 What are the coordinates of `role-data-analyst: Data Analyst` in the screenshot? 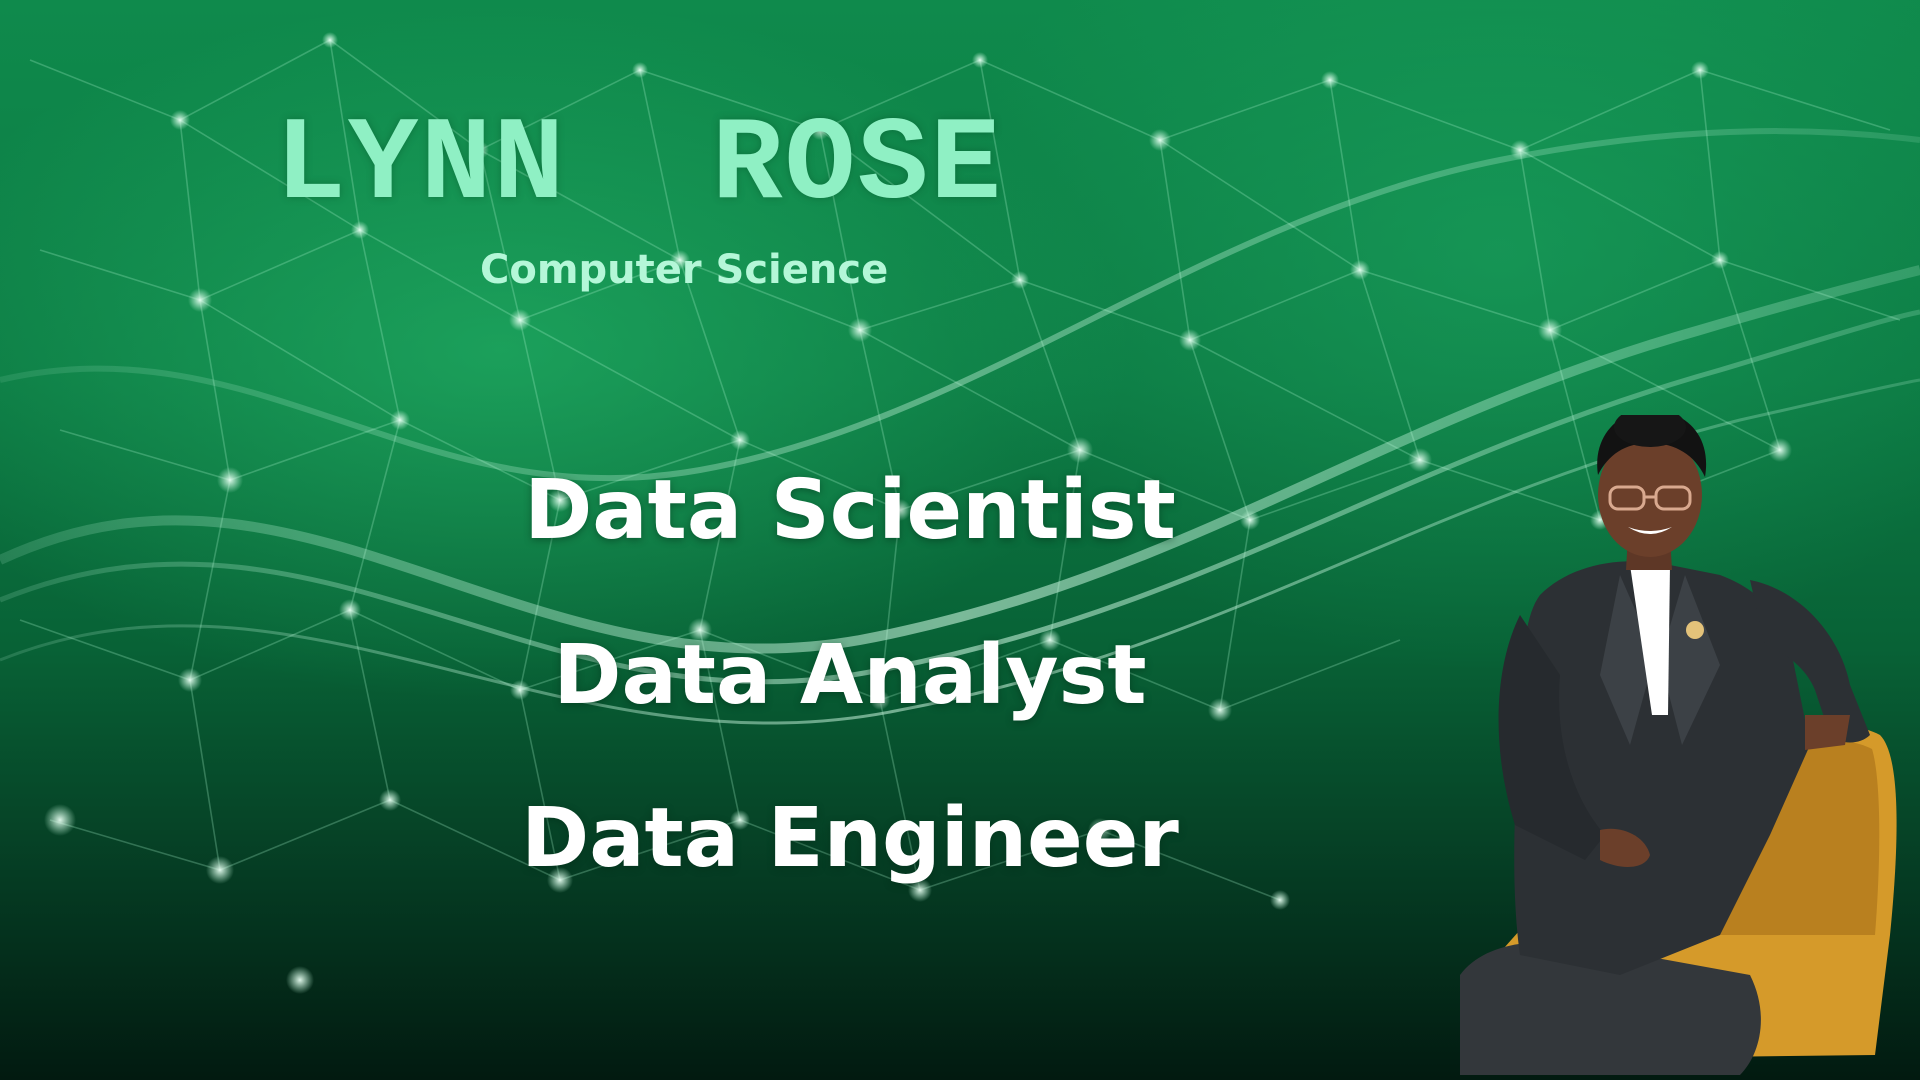 It's located at (850, 675).